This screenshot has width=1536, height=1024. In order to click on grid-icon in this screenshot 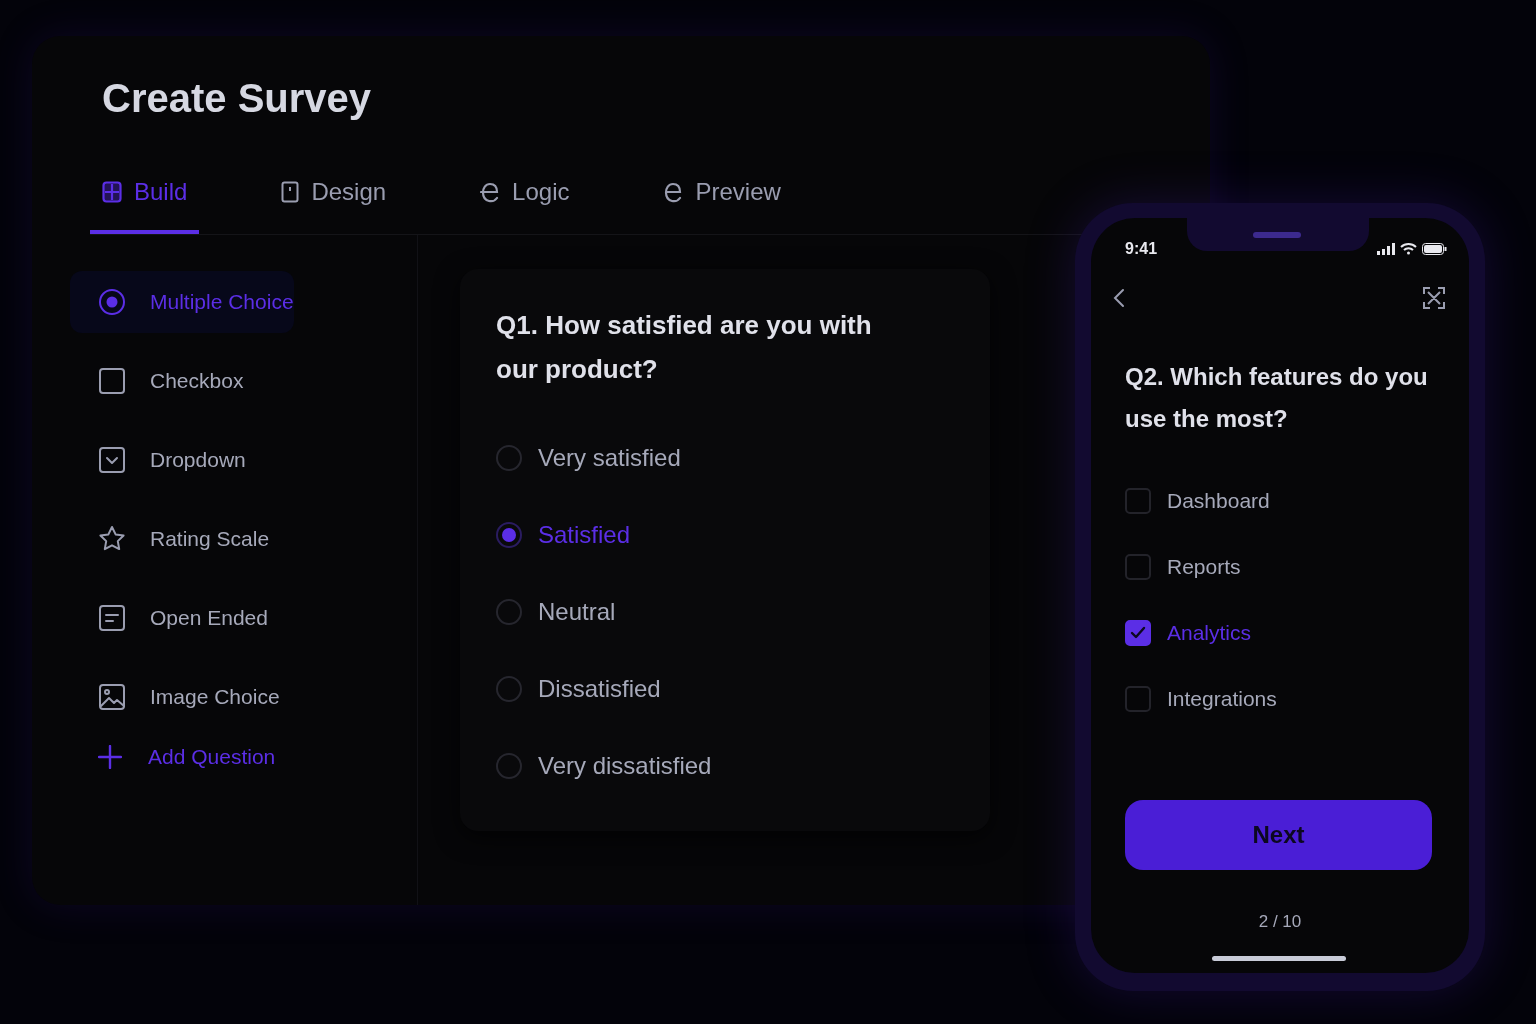, I will do `click(112, 192)`.